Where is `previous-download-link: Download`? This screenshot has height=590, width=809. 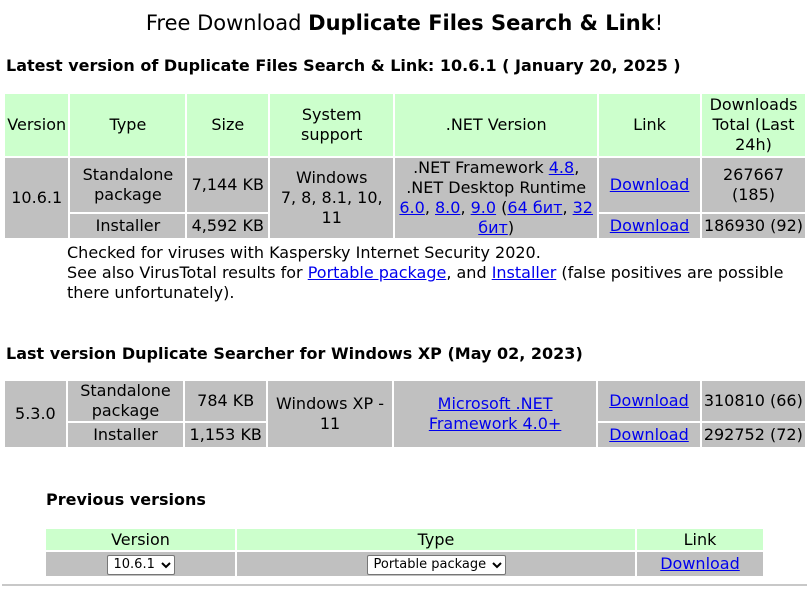 previous-download-link: Download is located at coordinates (700, 563).